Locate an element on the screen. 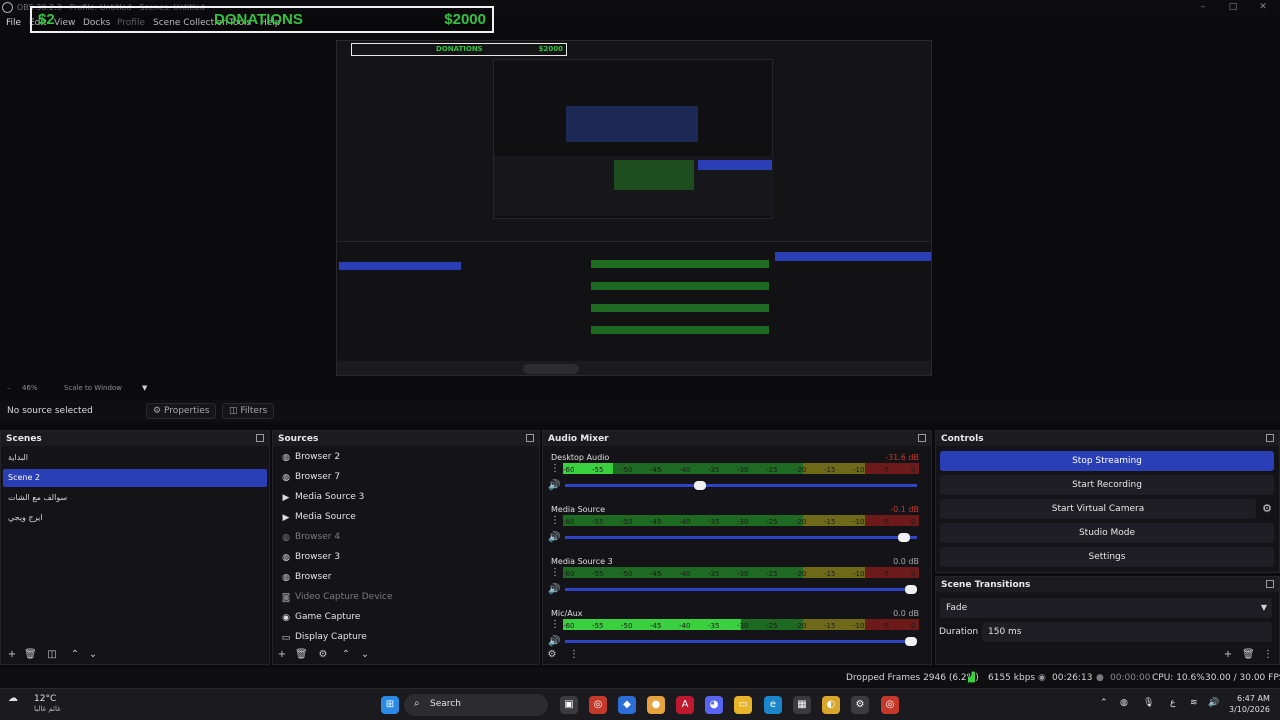  zoom-minus-button: – is located at coordinates (9, 388).